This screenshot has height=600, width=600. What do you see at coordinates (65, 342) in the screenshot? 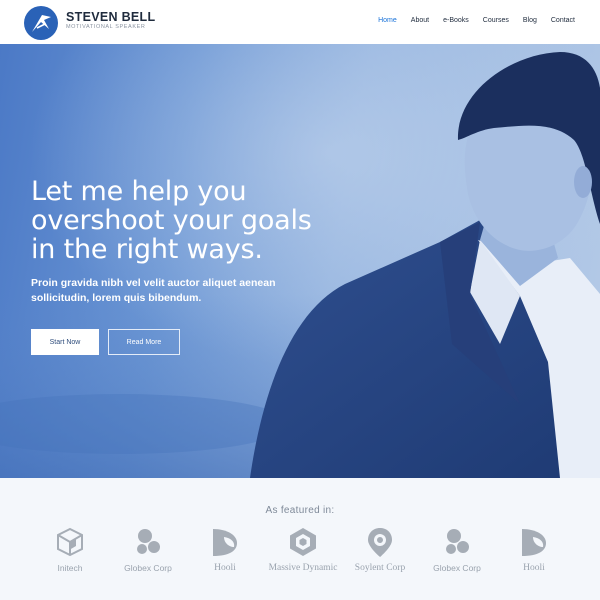
I see `start-now-button: Start Now` at bounding box center [65, 342].